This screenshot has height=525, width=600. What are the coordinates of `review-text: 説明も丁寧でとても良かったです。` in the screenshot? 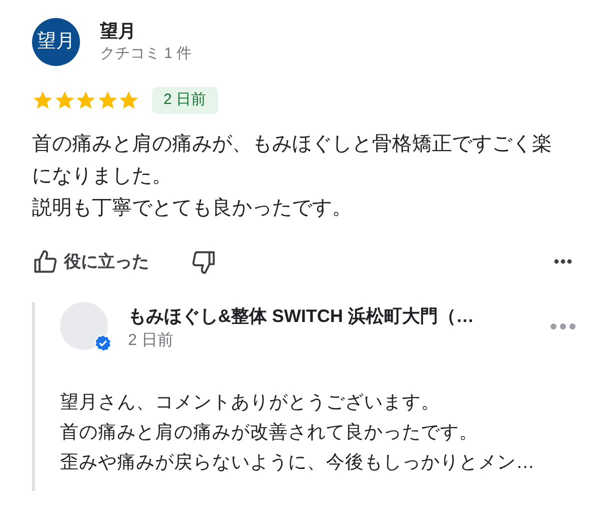 It's located at (192, 208).